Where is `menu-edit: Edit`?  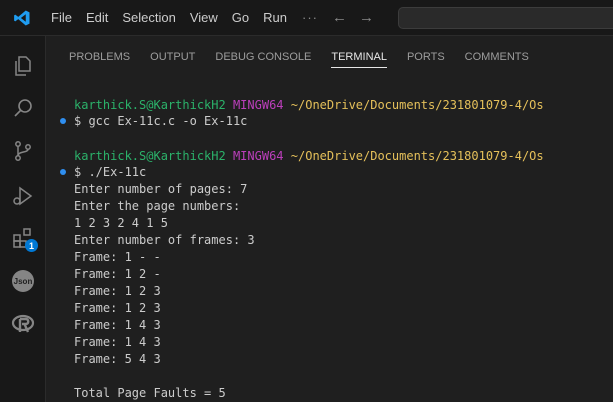
menu-edit: Edit is located at coordinates (97, 18).